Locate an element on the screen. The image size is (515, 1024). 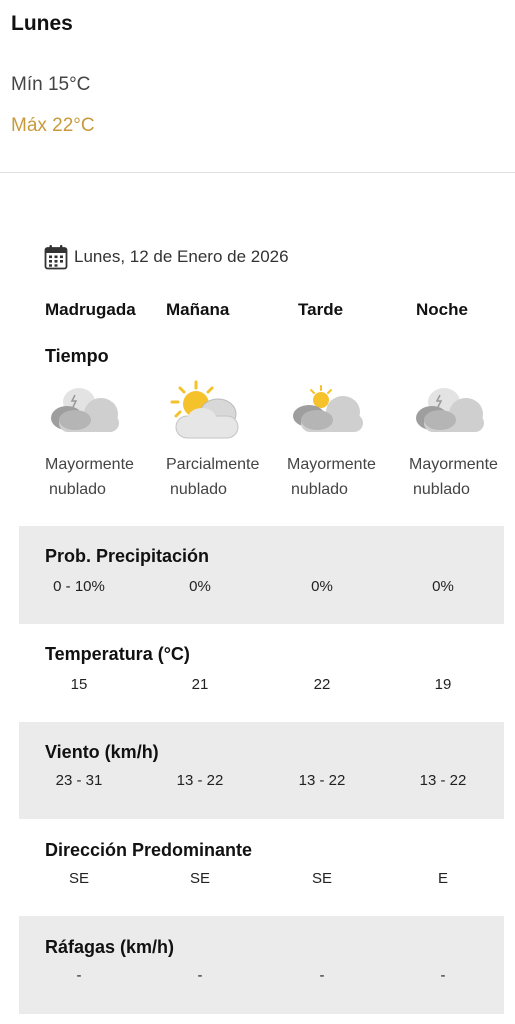
condition-tarde: Mayormente nublado is located at coordinates (342, 477).